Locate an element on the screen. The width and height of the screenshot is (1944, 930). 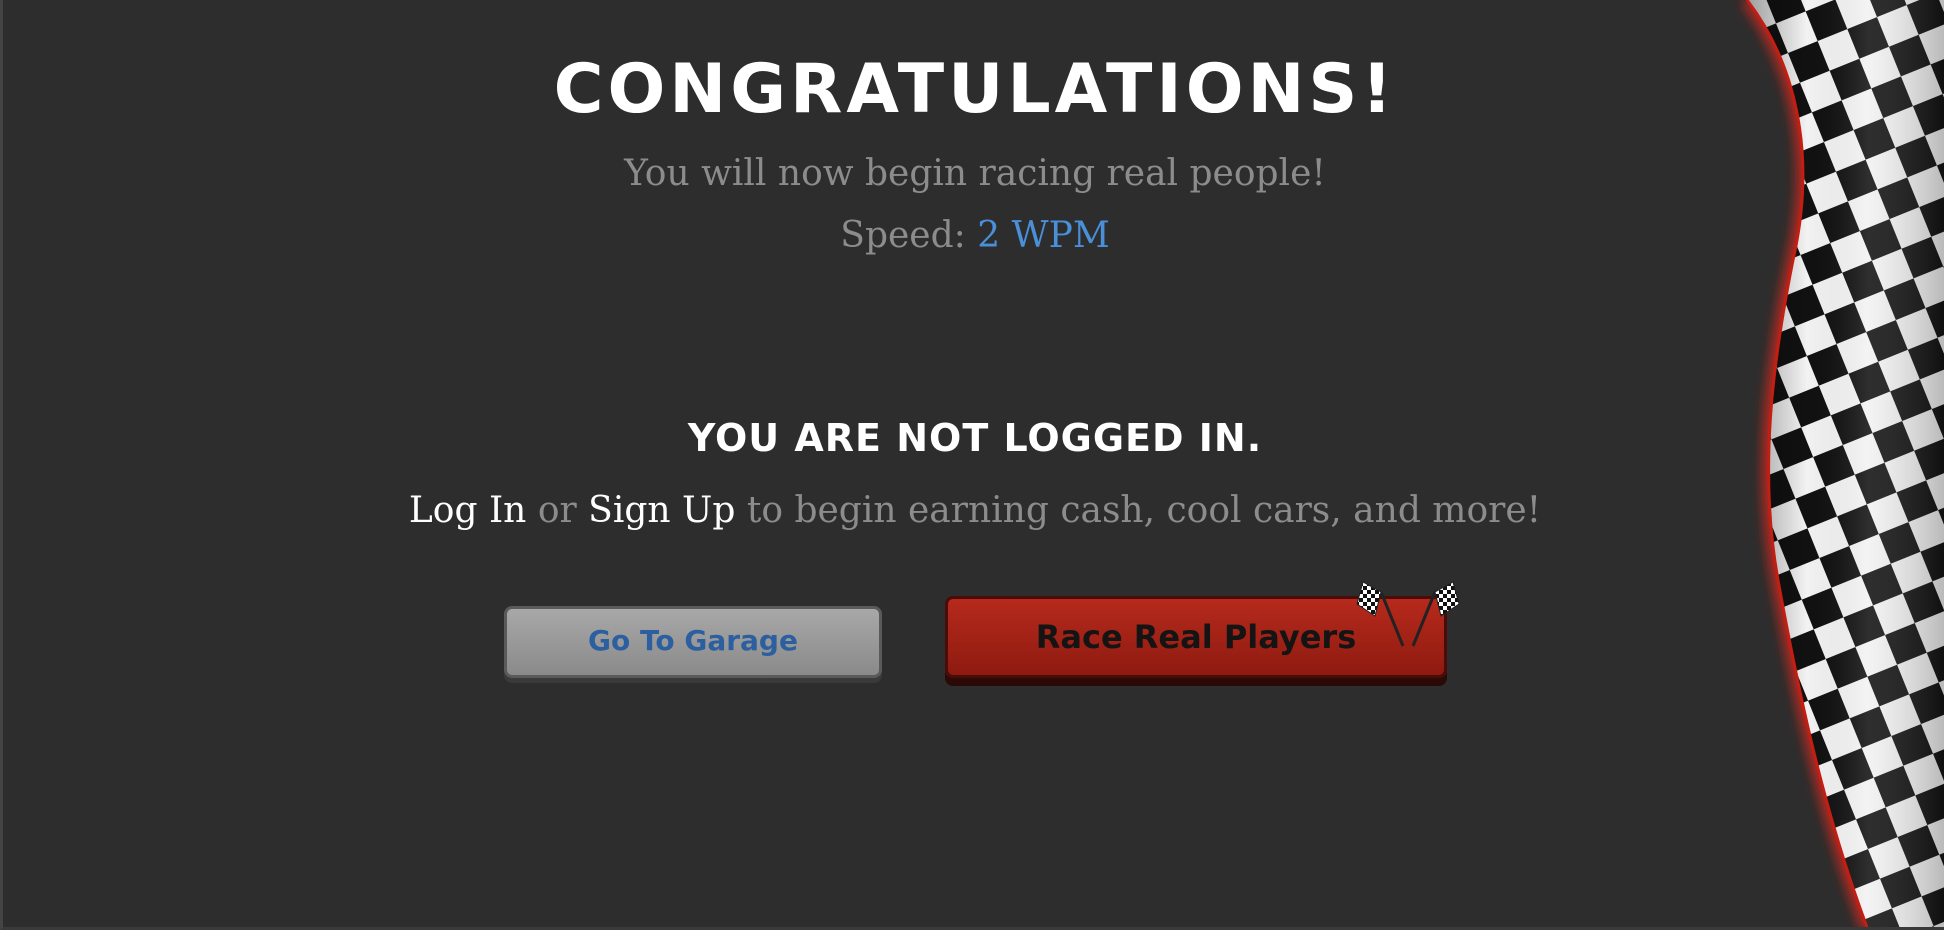
speed-readout: Speed: 2 WPM is located at coordinates (973, 235).